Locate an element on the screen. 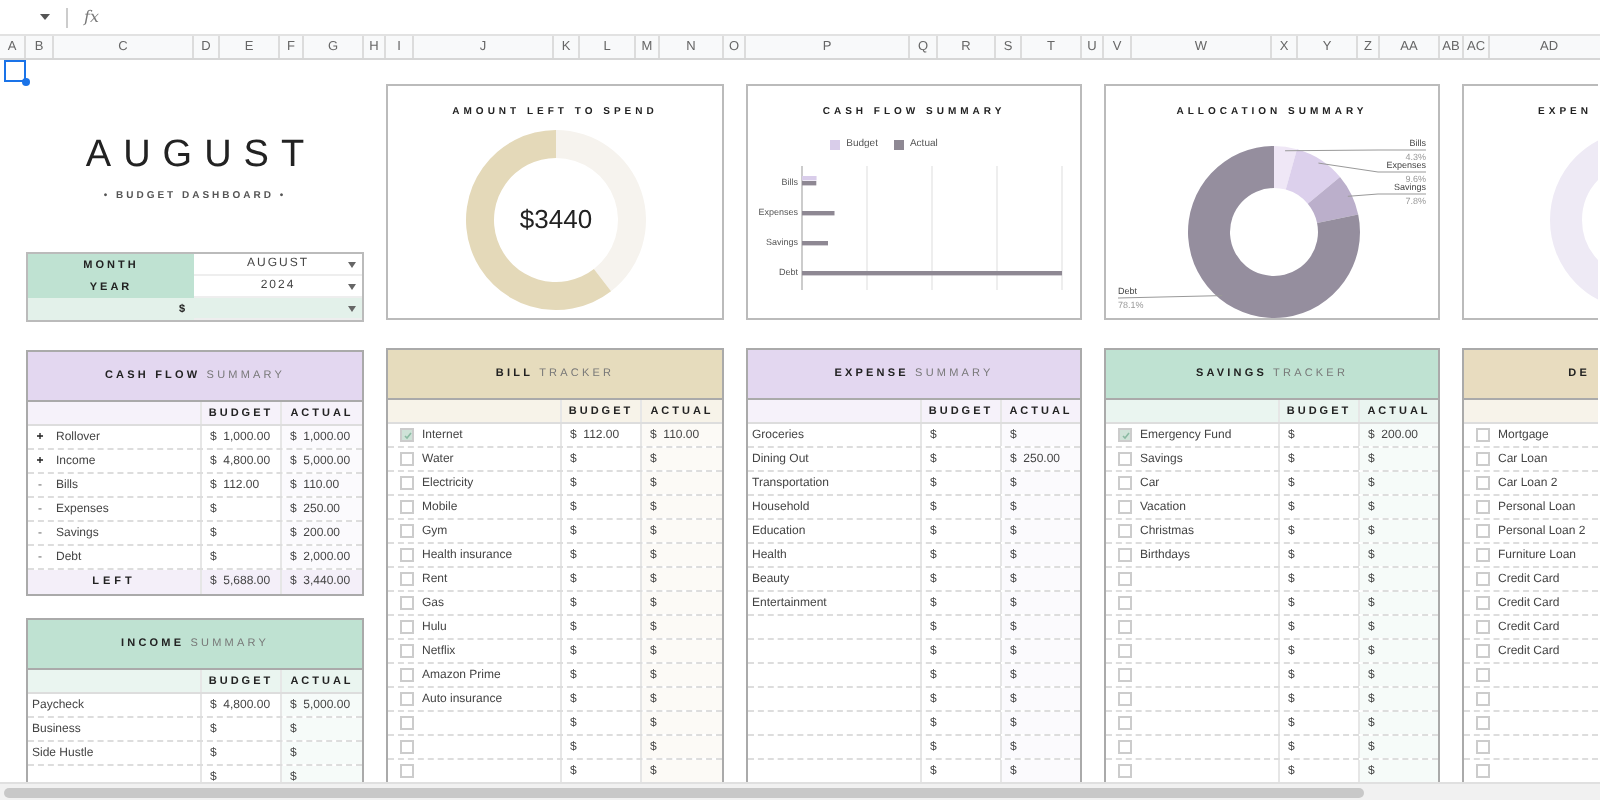  scrollbar-thumb is located at coordinates (684, 792).